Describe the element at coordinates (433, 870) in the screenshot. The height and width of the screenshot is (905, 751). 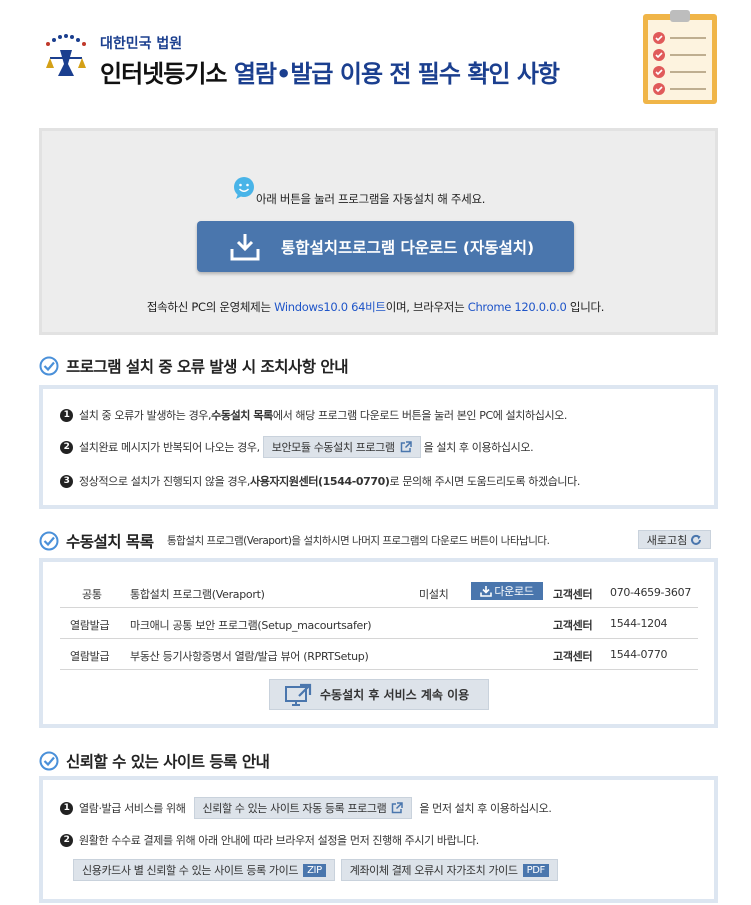
I see `transfer-guide-label: 계좌이체 결제 오류시 자가조치 가이드` at that location.